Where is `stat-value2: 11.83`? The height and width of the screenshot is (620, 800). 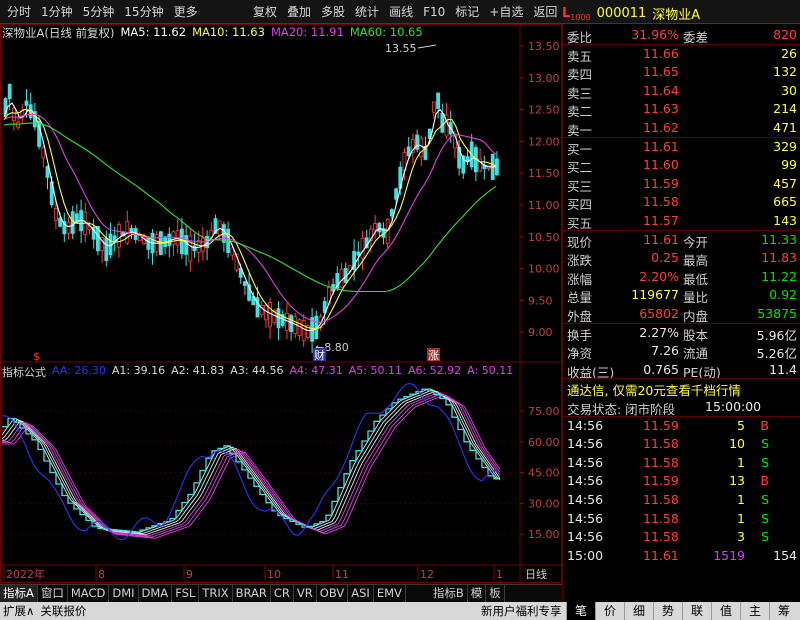
stat-value2: 11.83 is located at coordinates (779, 258).